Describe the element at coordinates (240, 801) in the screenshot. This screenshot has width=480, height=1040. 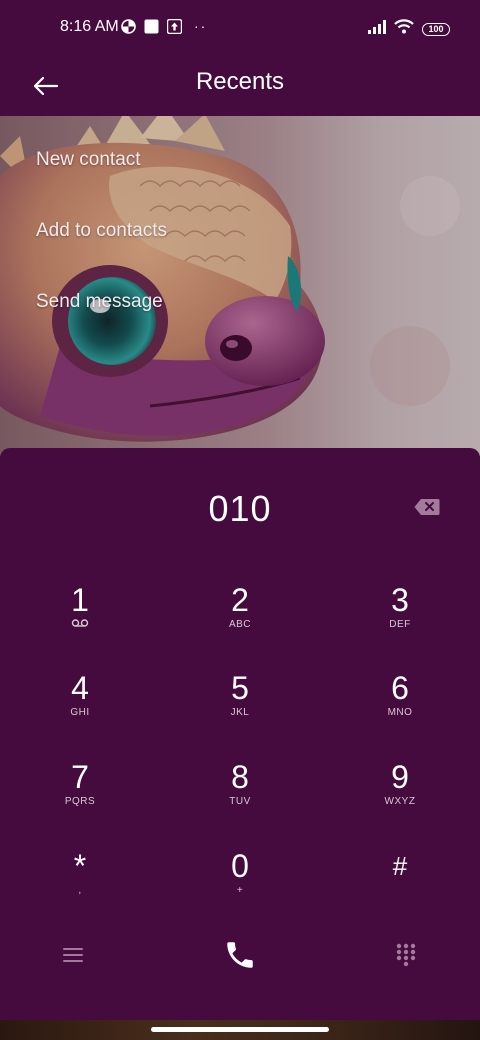
I see `key-letters: TUV` at that location.